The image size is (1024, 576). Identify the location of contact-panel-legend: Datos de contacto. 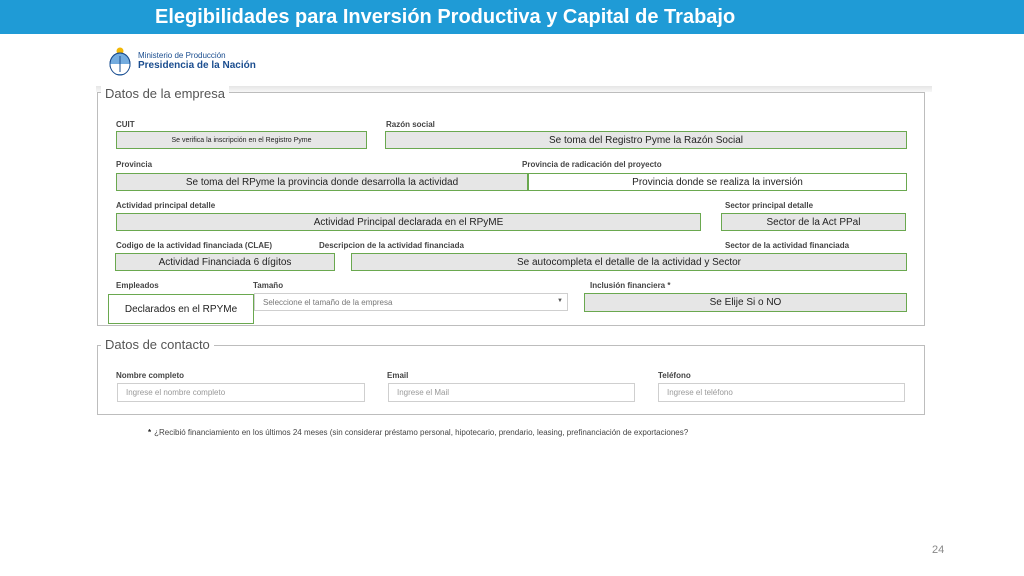
(157, 344).